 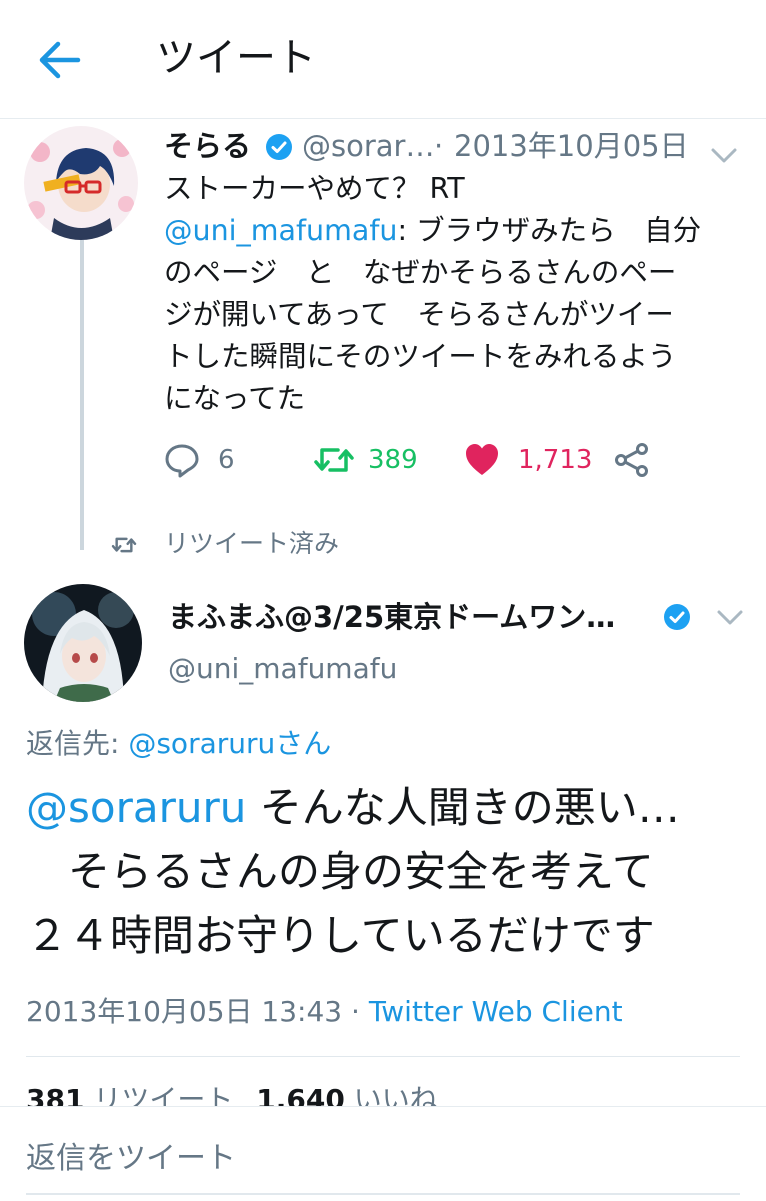 I want to click on reply-button: 6, so click(x=219, y=460).